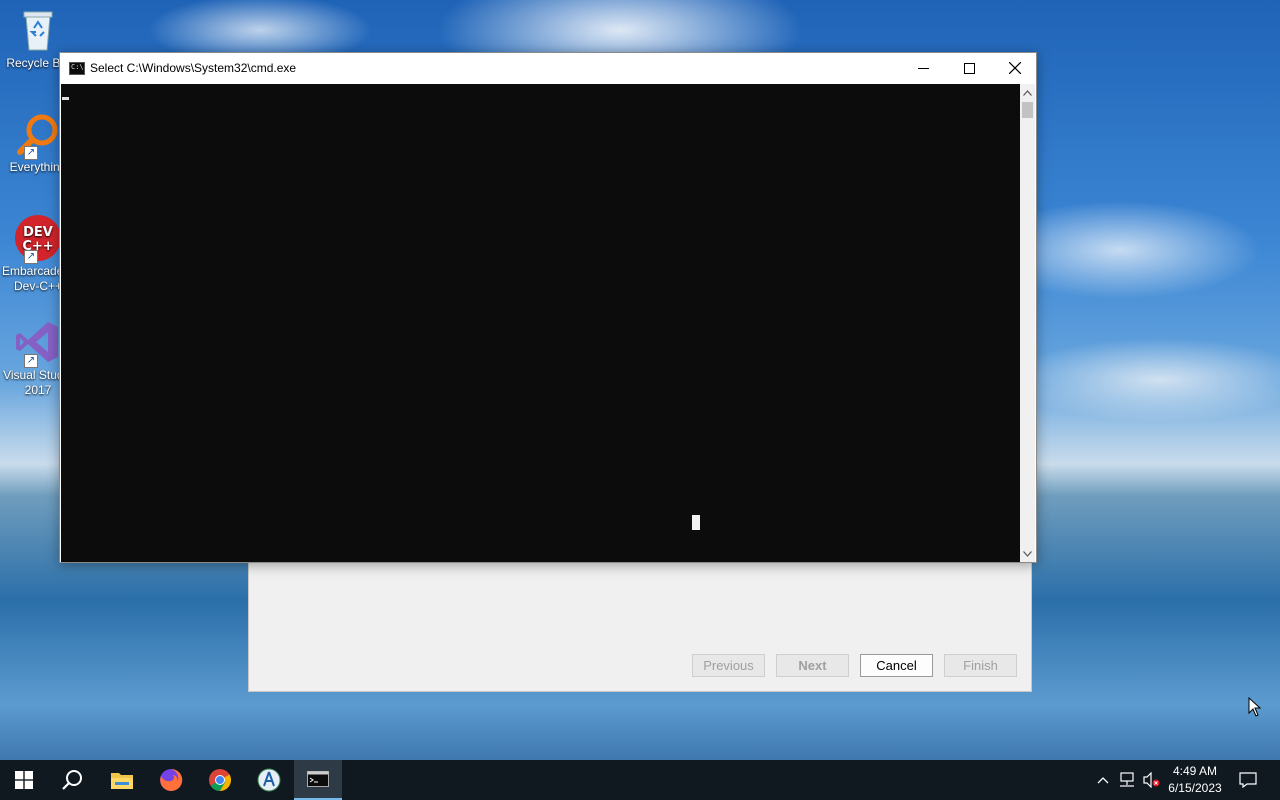 Image resolution: width=1280 pixels, height=800 pixels. I want to click on android-studio-icon, so click(269, 780).